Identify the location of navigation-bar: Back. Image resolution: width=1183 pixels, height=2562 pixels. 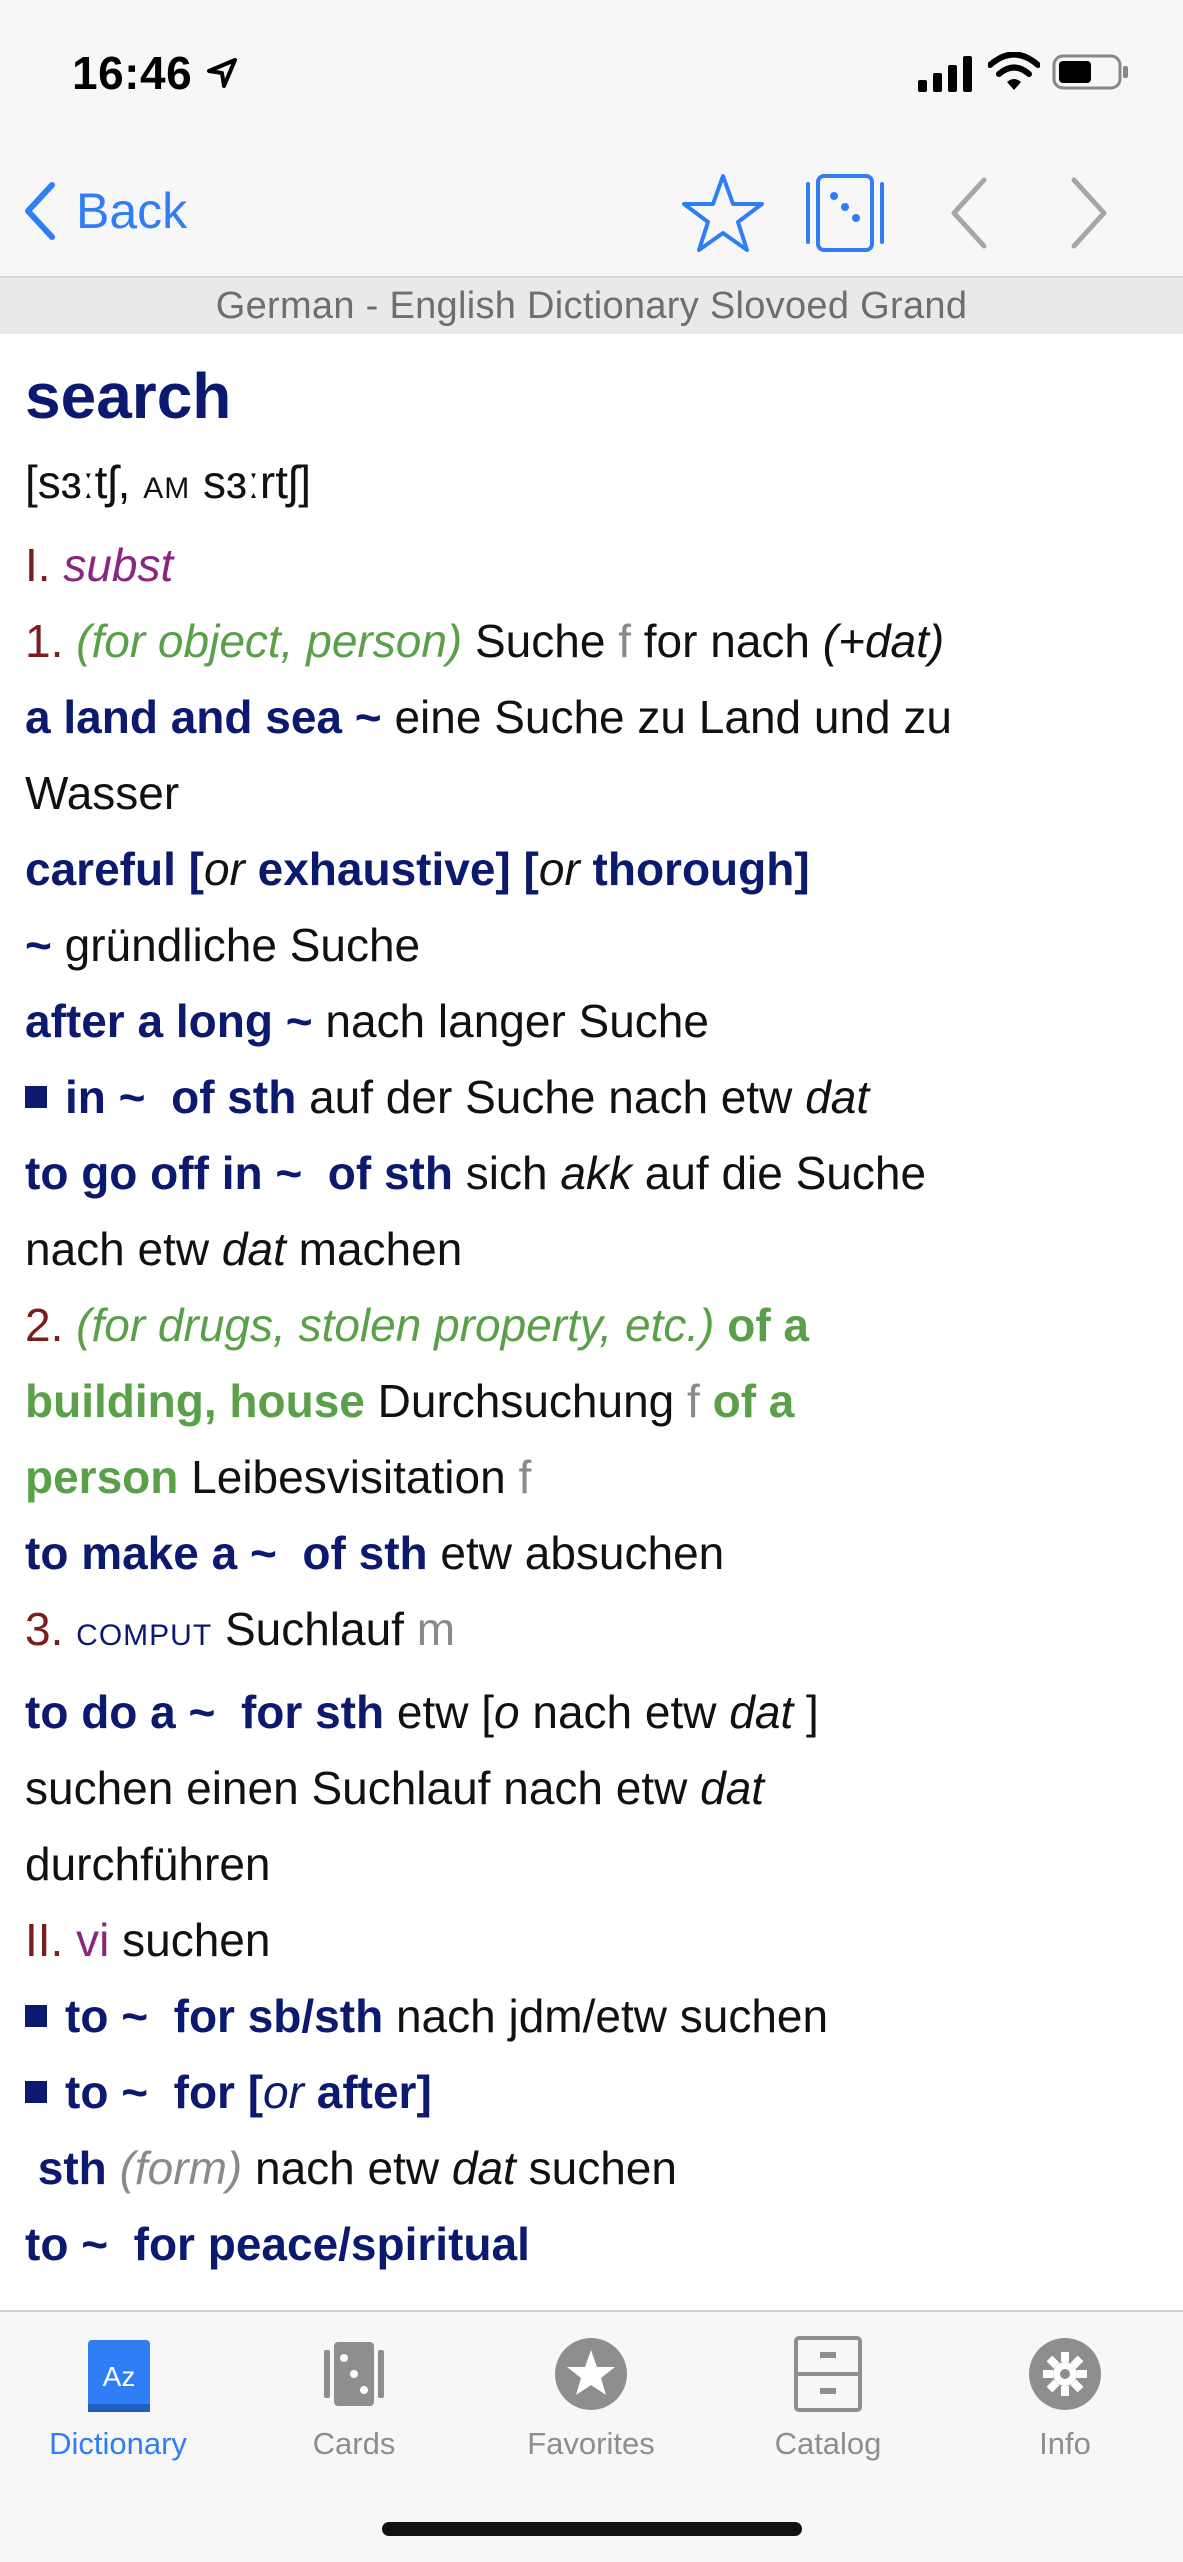
(591, 214).